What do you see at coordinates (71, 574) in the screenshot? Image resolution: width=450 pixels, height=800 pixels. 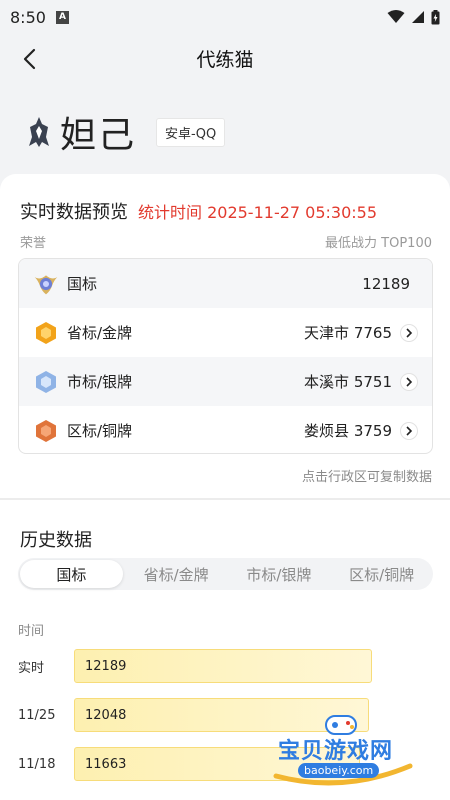 I see `tab-national: 国标` at bounding box center [71, 574].